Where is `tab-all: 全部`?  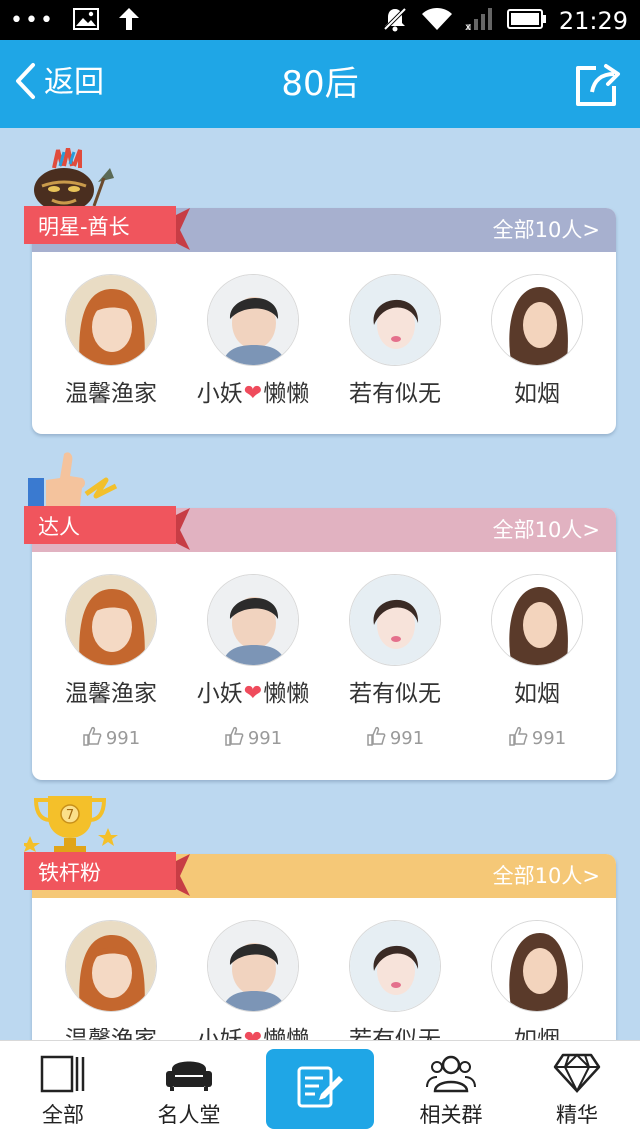
tab-all: 全部 is located at coordinates (63, 1088).